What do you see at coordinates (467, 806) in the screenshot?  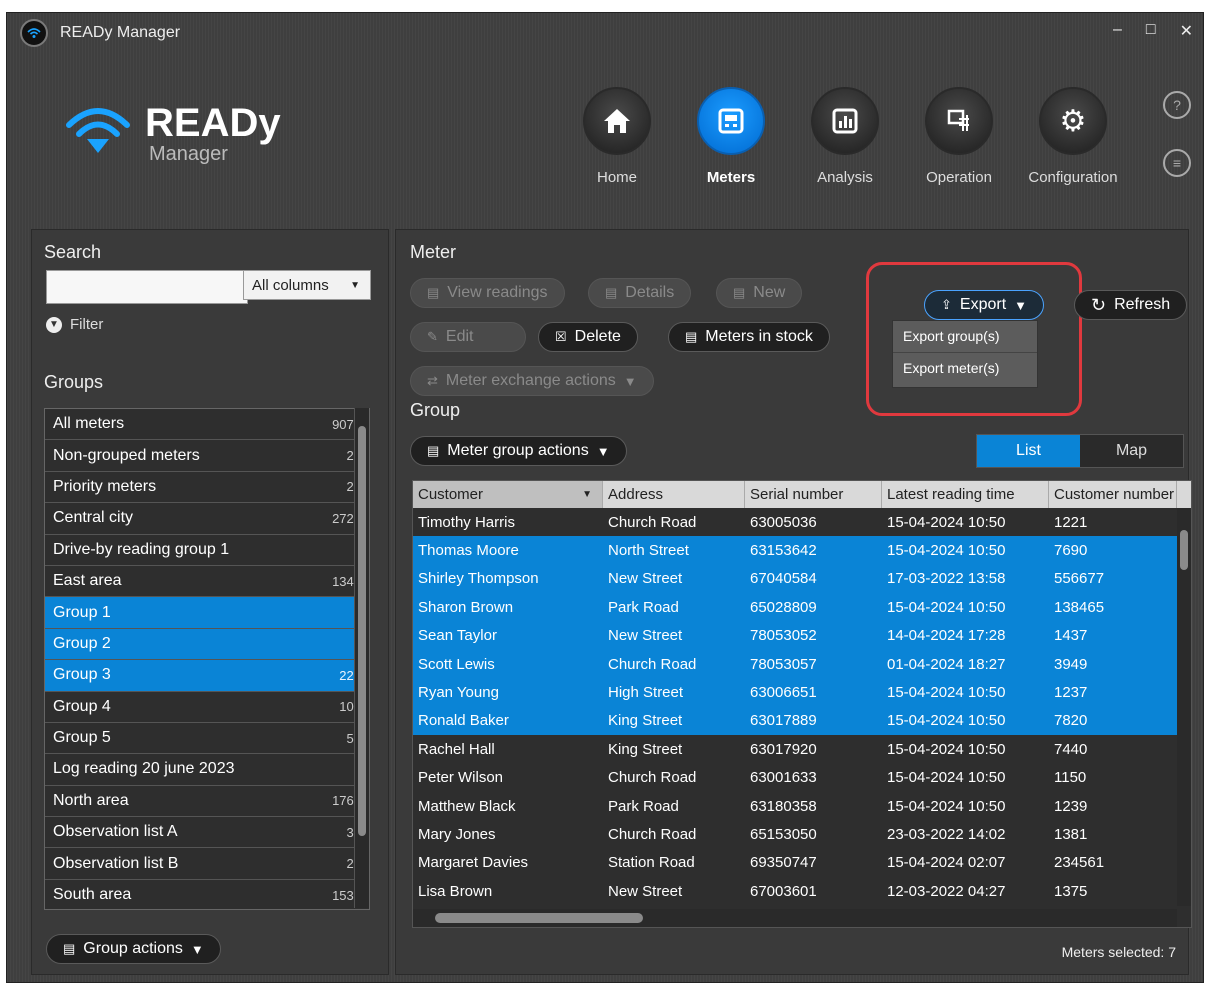 I see `table-cell: Matthew Black` at bounding box center [467, 806].